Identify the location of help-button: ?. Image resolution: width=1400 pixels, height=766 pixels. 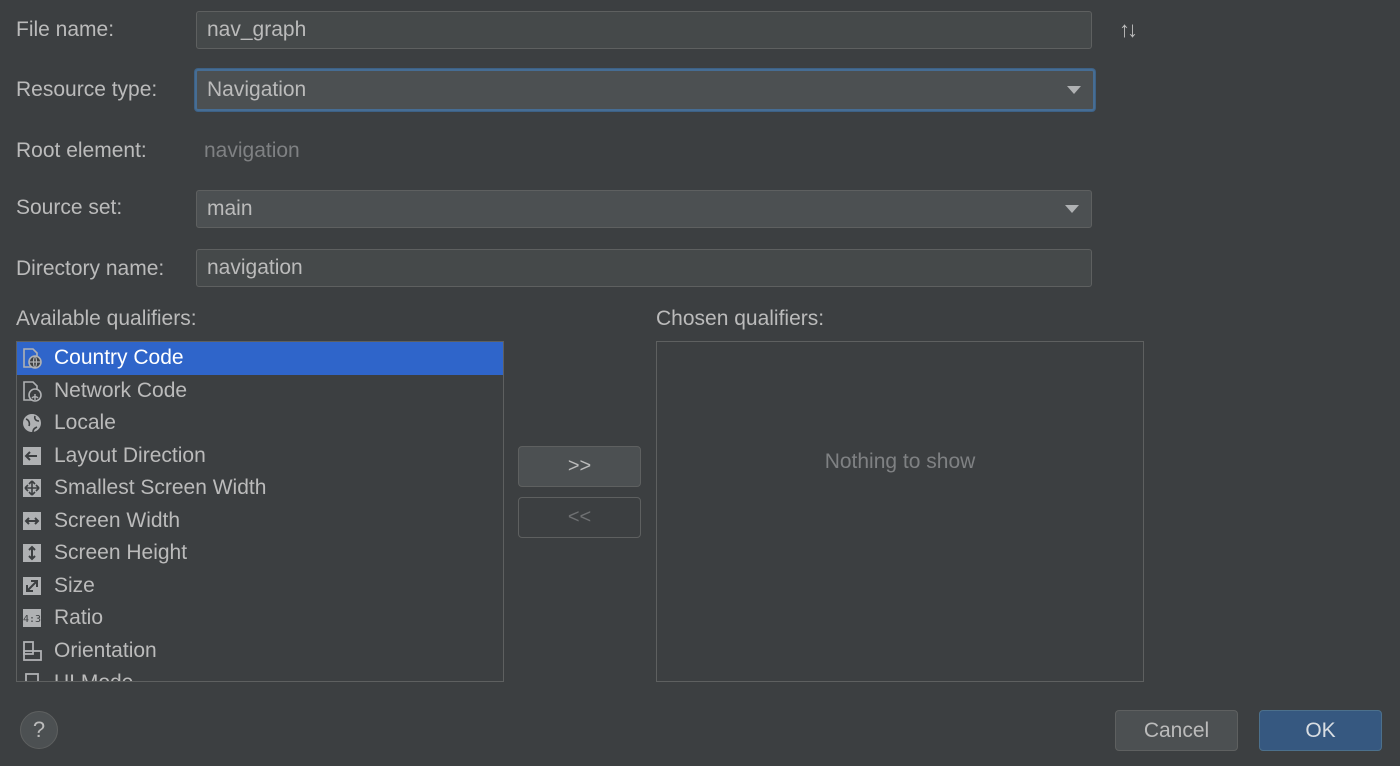
(39, 730).